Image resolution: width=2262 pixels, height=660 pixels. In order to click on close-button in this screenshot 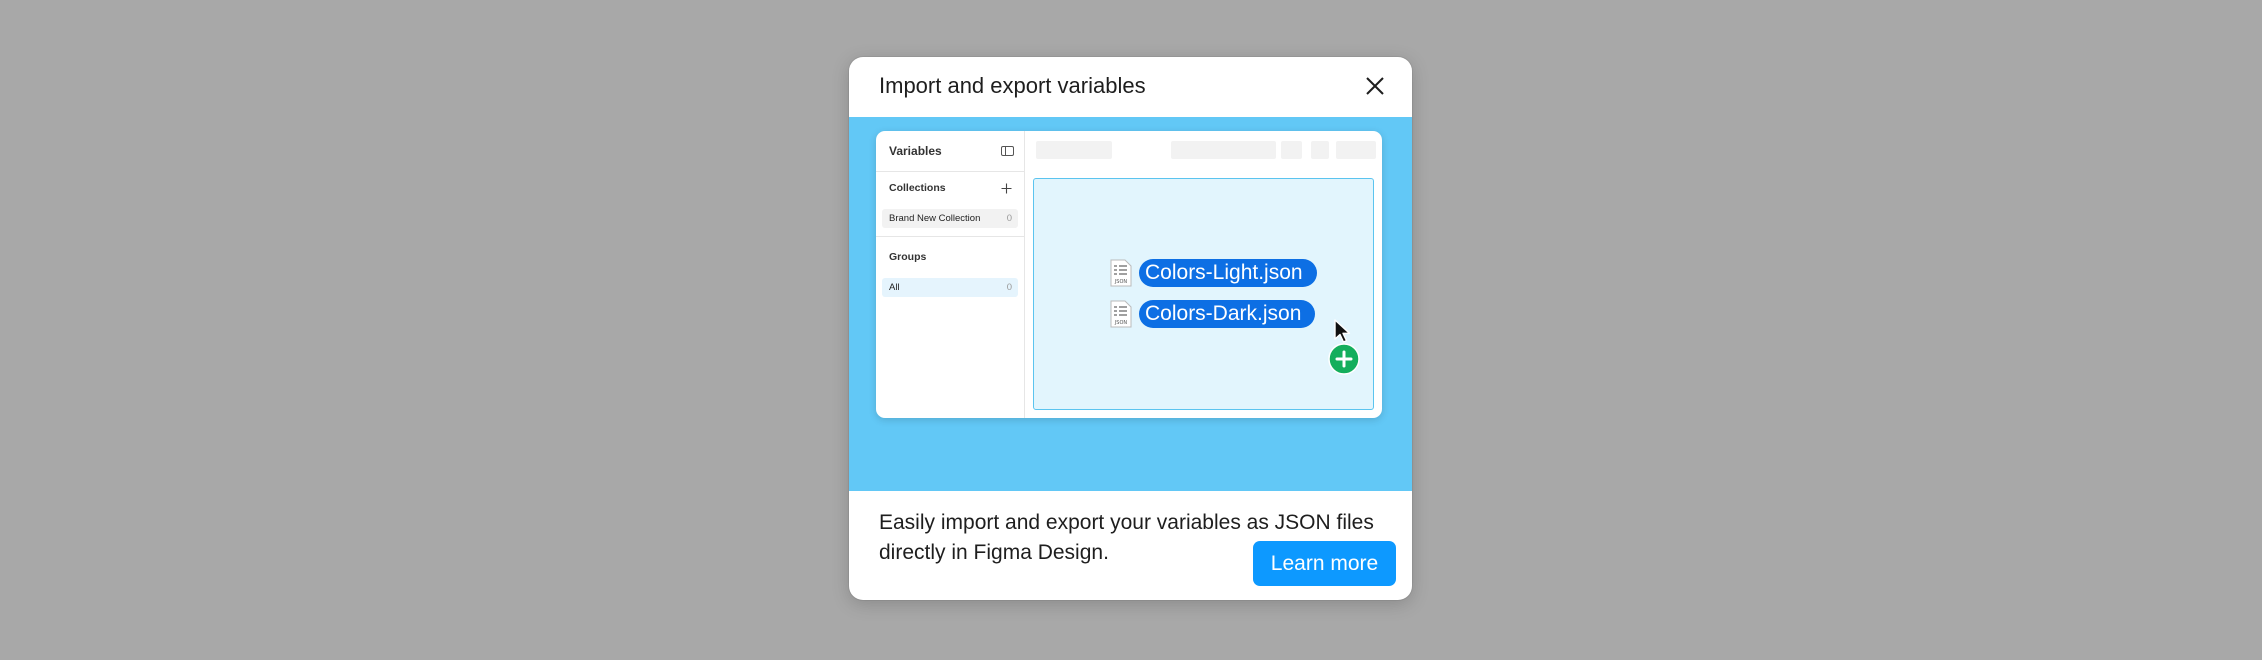, I will do `click(1375, 86)`.